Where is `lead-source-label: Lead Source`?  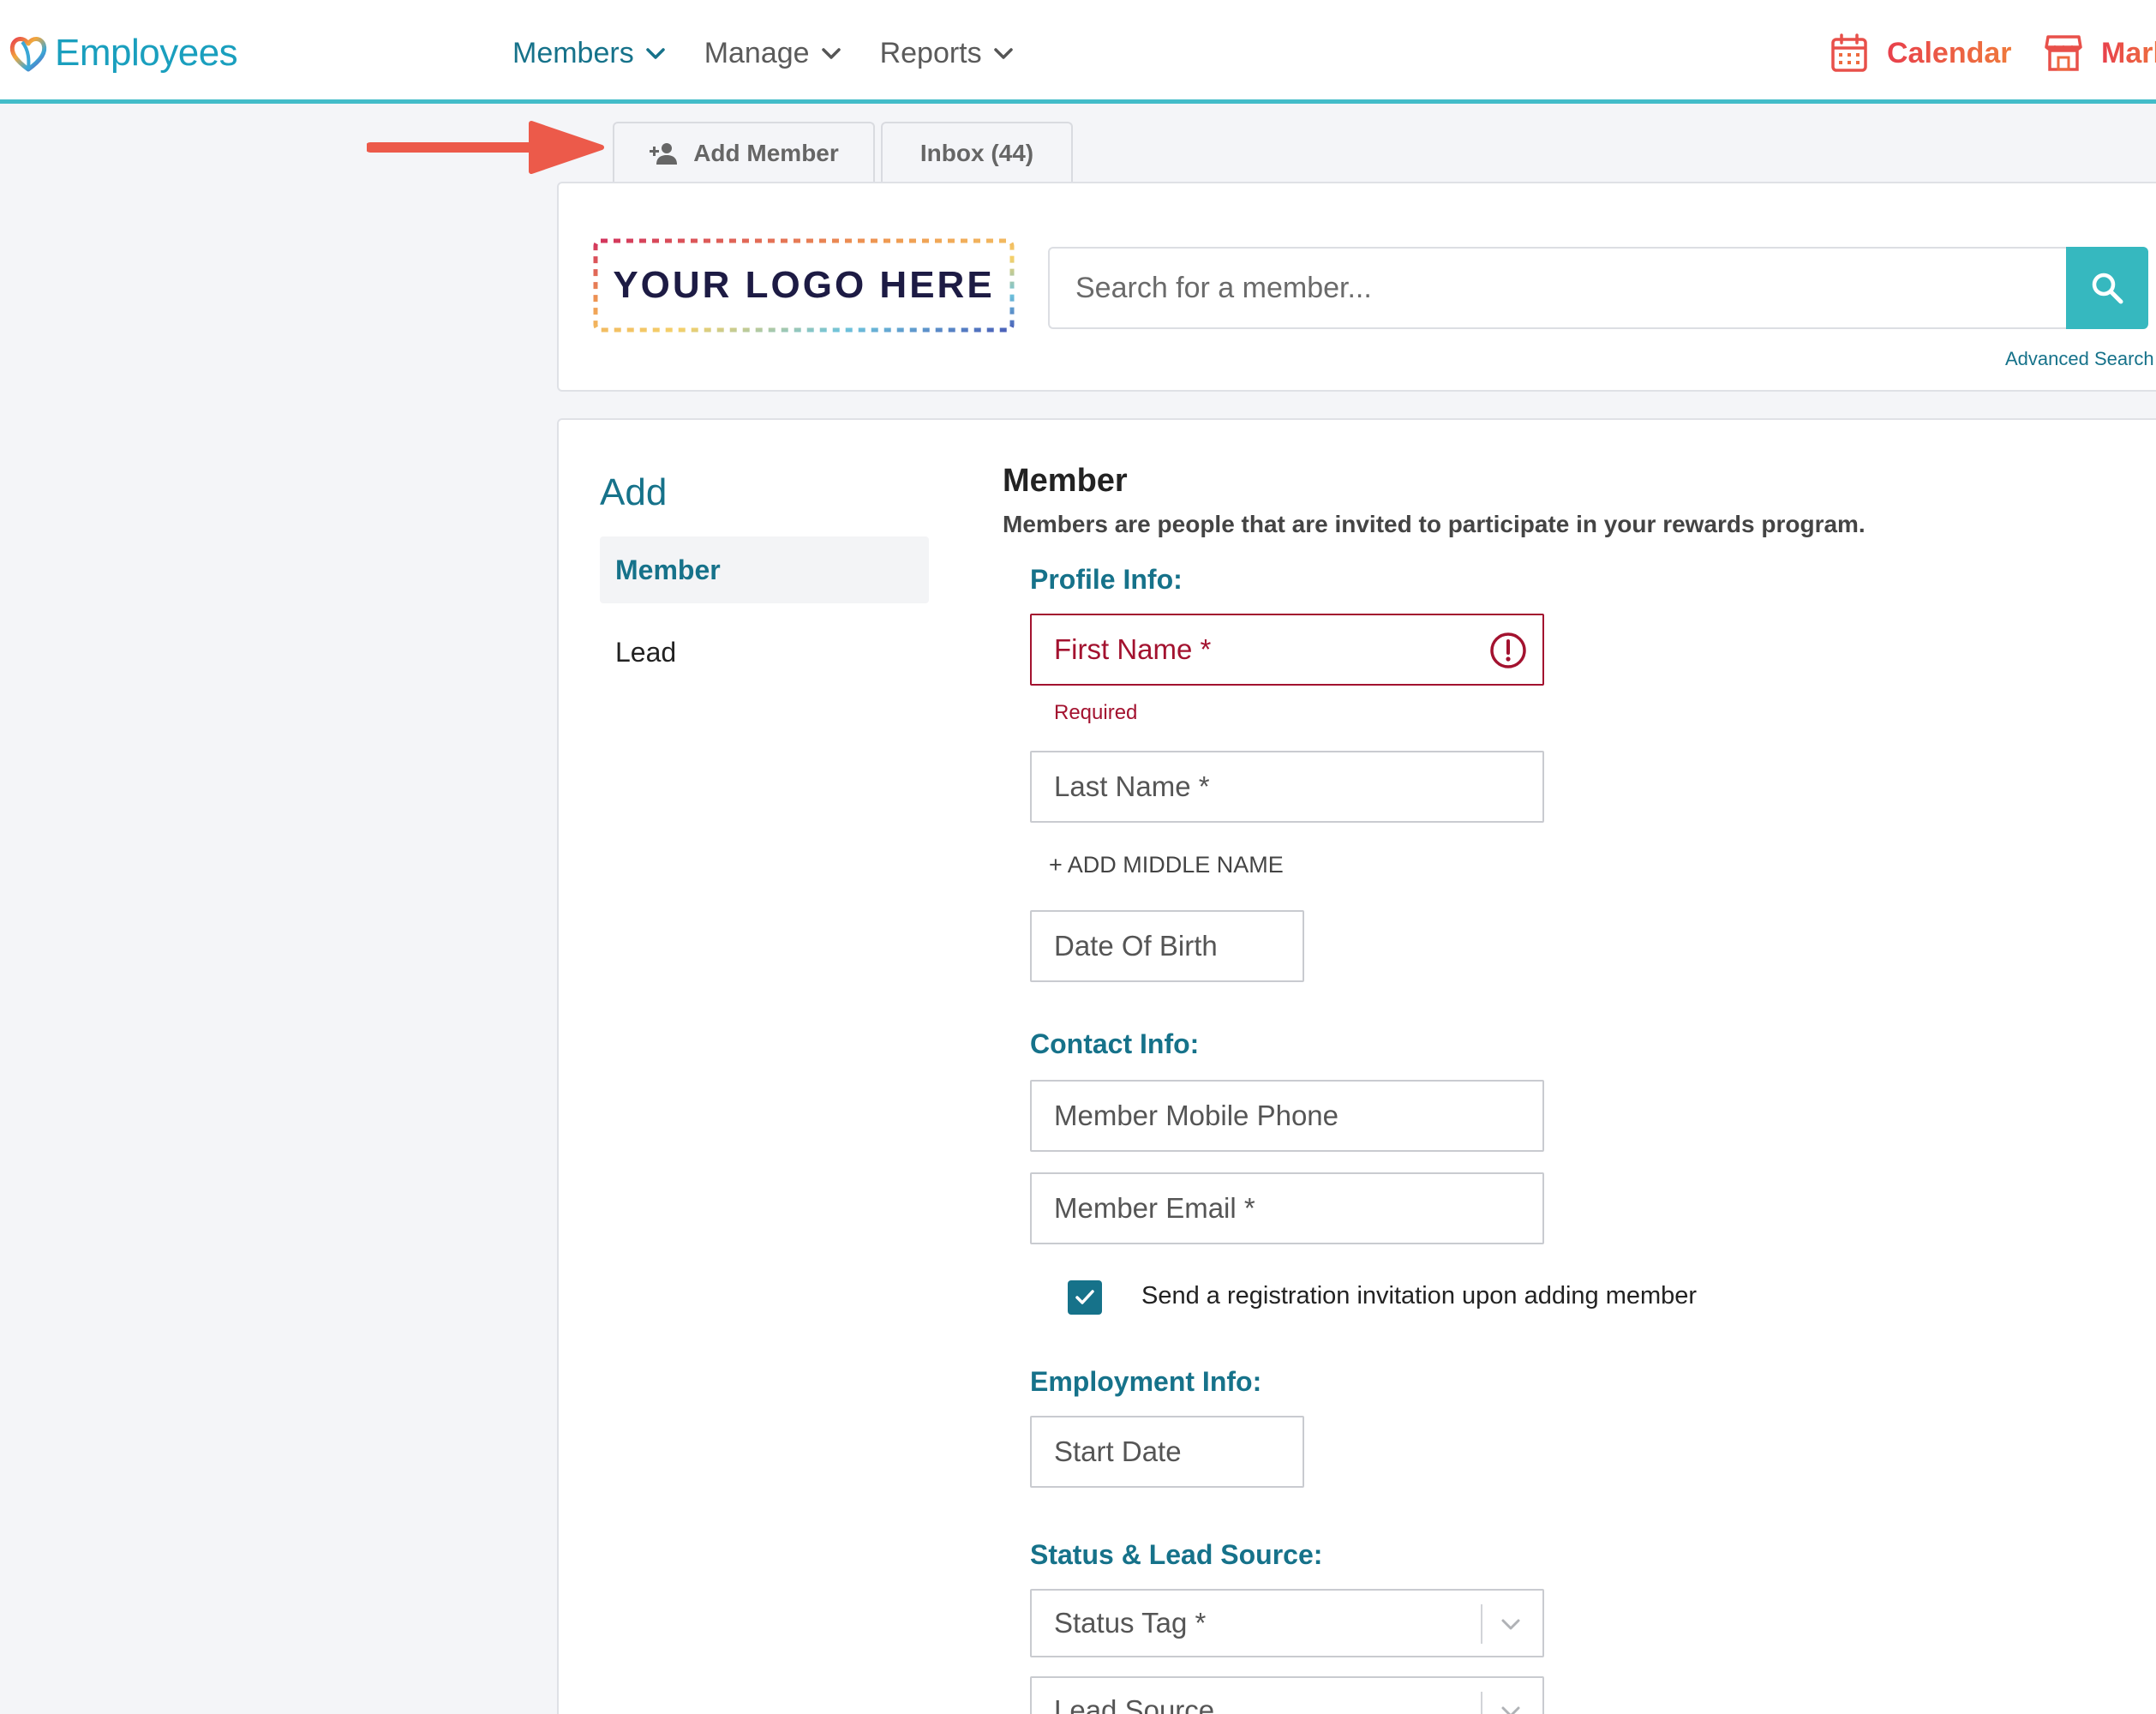 lead-source-label: Lead Source is located at coordinates (1134, 1704).